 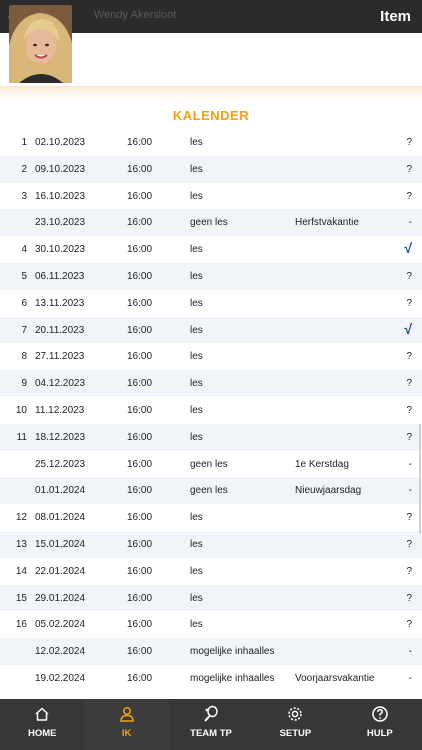 What do you see at coordinates (24, 196) in the screenshot?
I see `lesson-number: 3` at bounding box center [24, 196].